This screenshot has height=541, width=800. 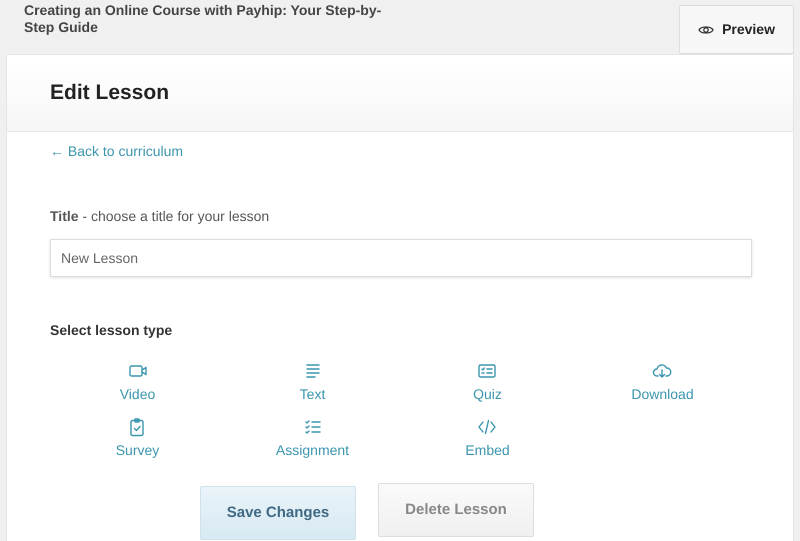 What do you see at coordinates (487, 439) in the screenshot?
I see `lesson-type-option: Embed` at bounding box center [487, 439].